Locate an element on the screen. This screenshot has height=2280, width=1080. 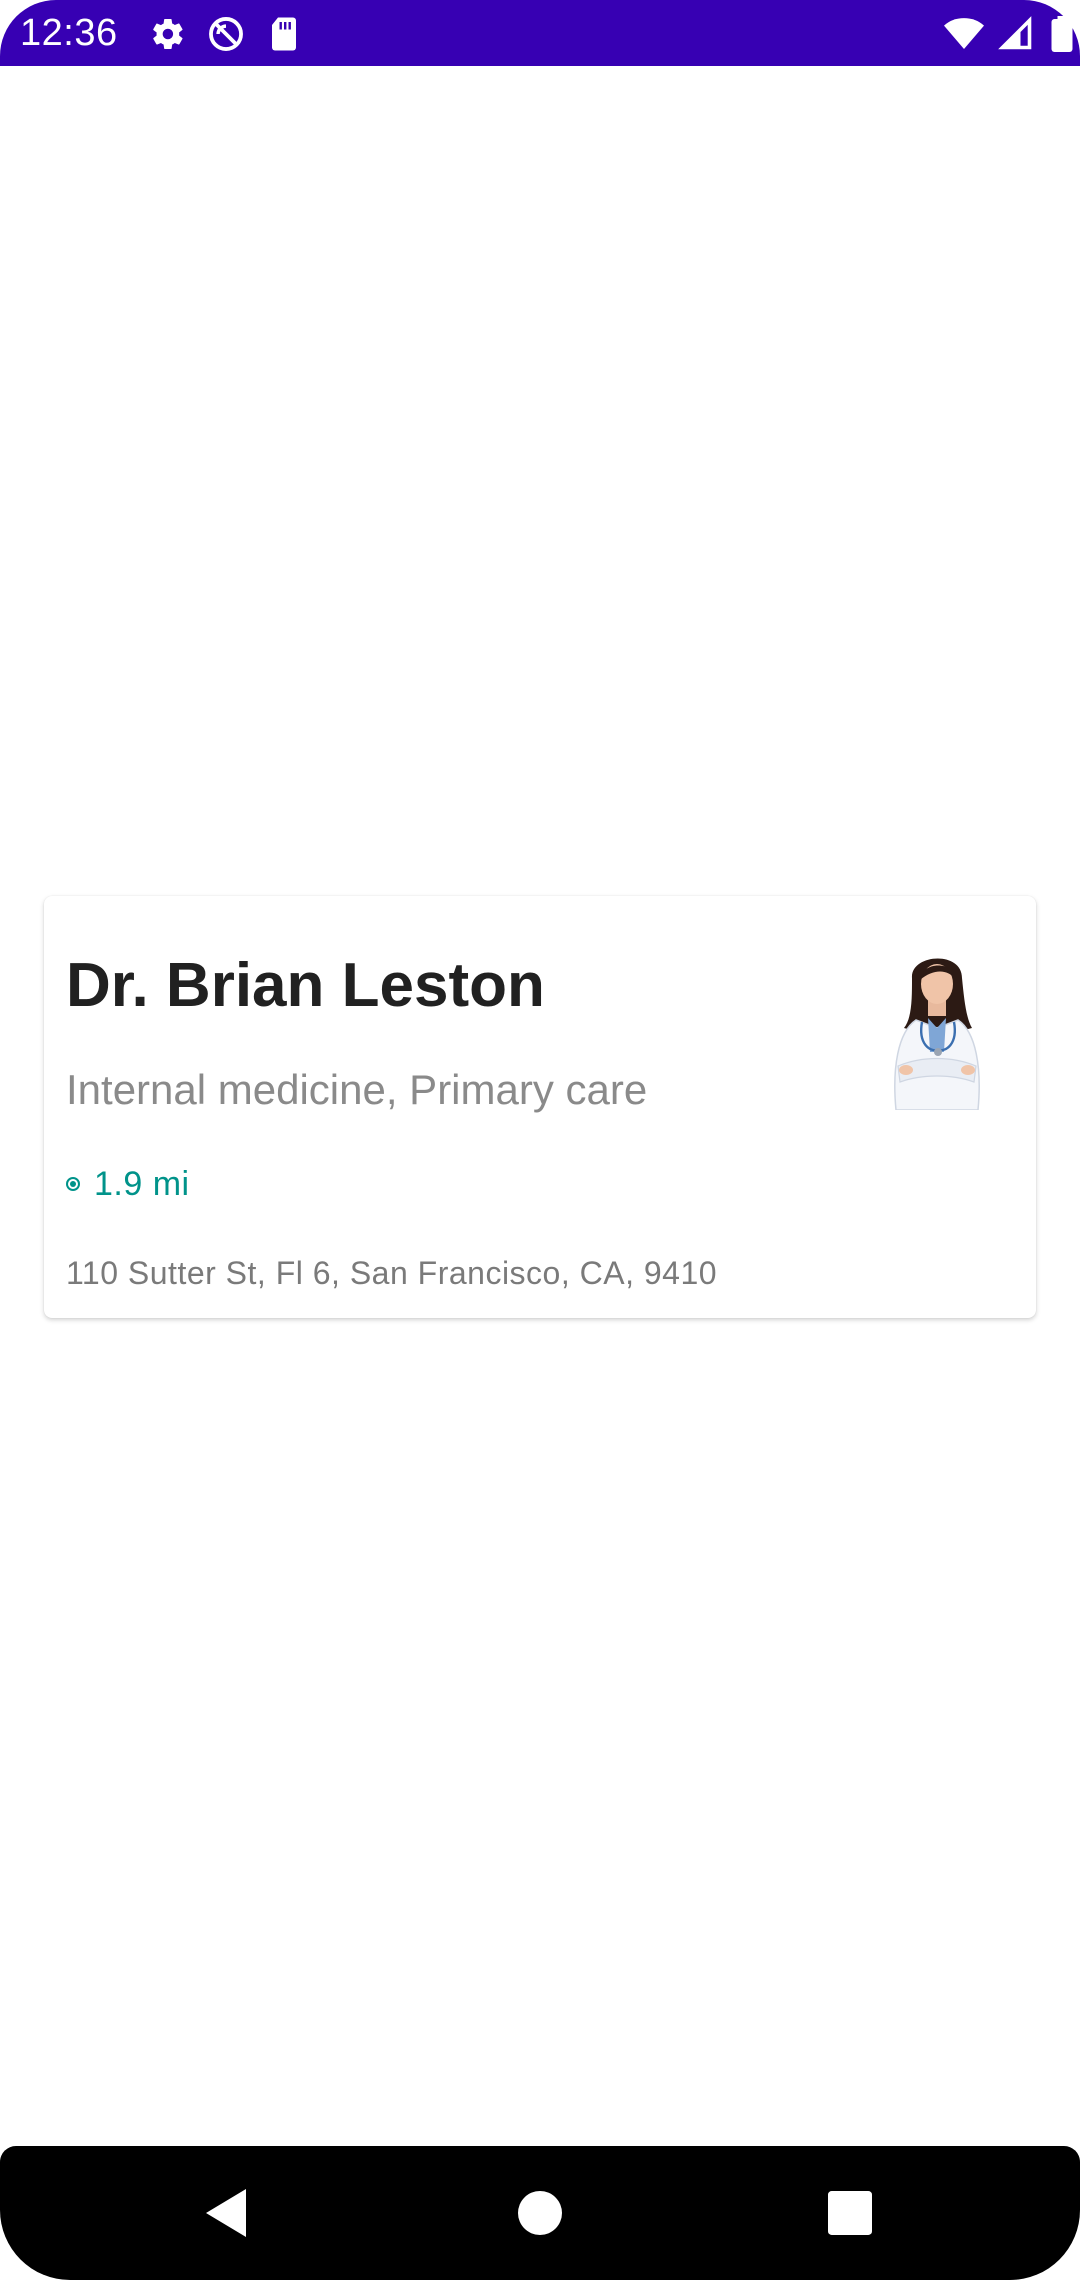
status-icons-right is located at coordinates (1010, 34).